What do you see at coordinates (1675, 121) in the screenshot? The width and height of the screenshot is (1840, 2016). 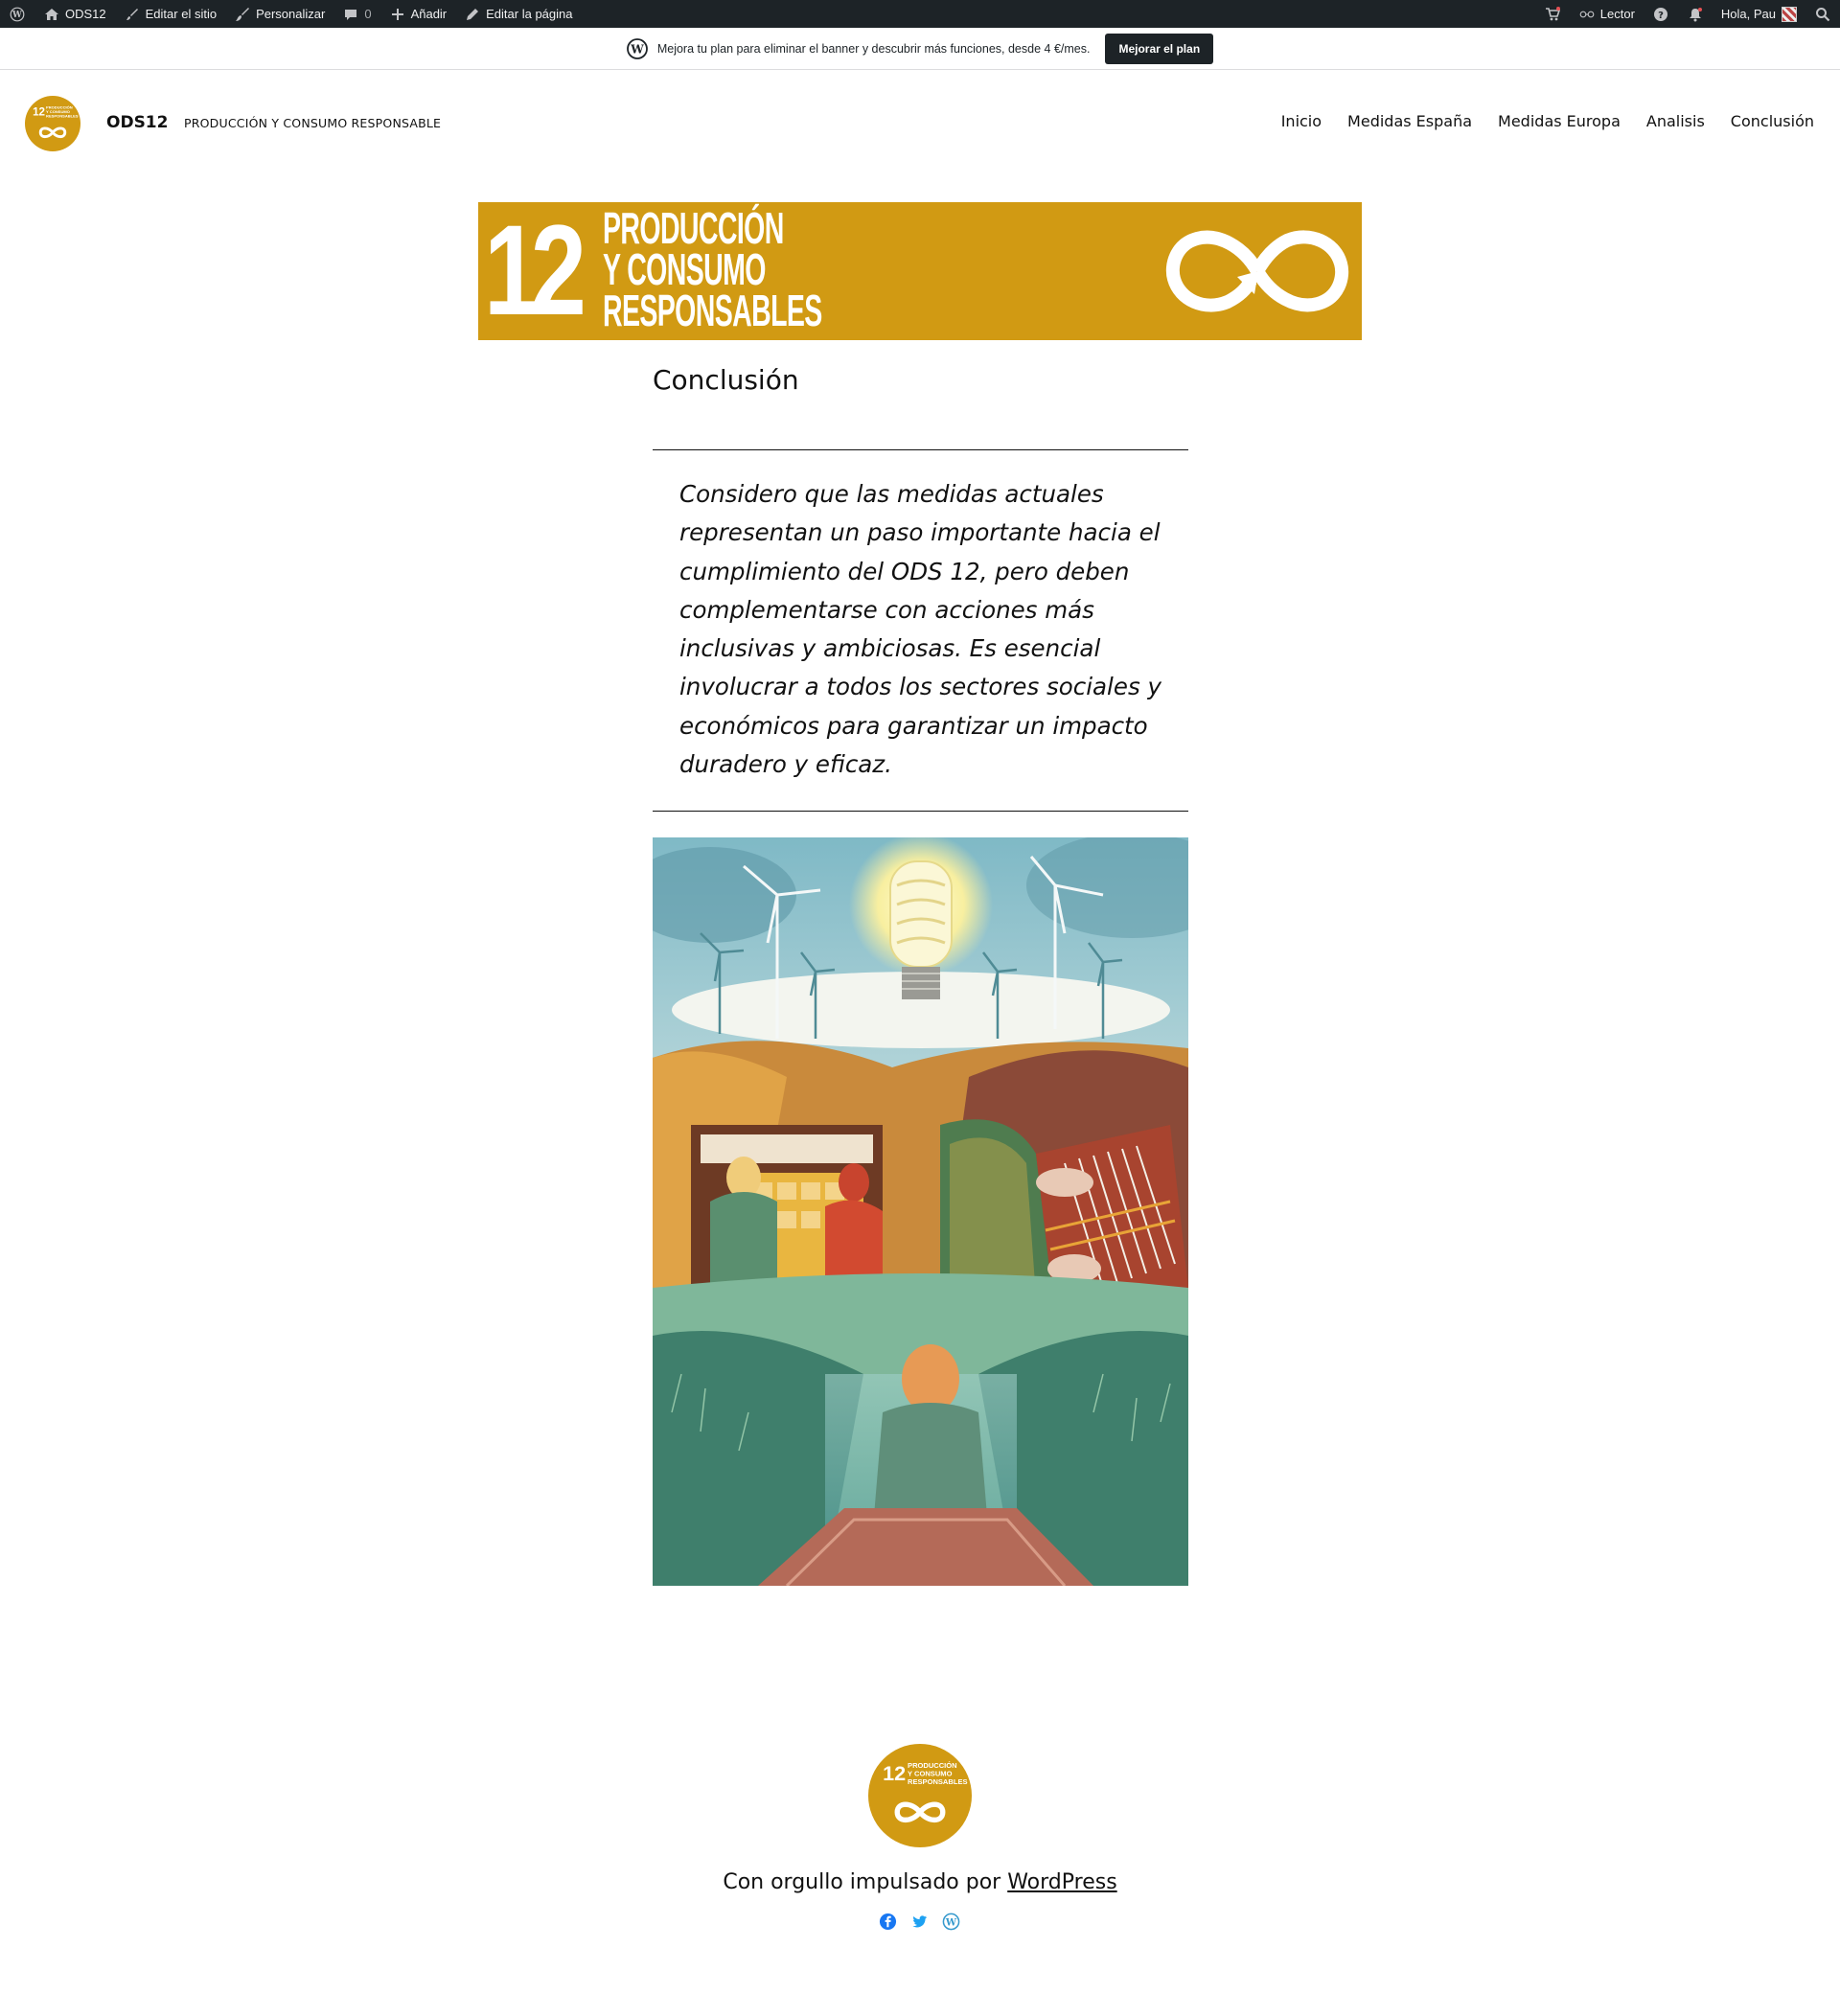 I see `nav-item-analisis: Analisis` at bounding box center [1675, 121].